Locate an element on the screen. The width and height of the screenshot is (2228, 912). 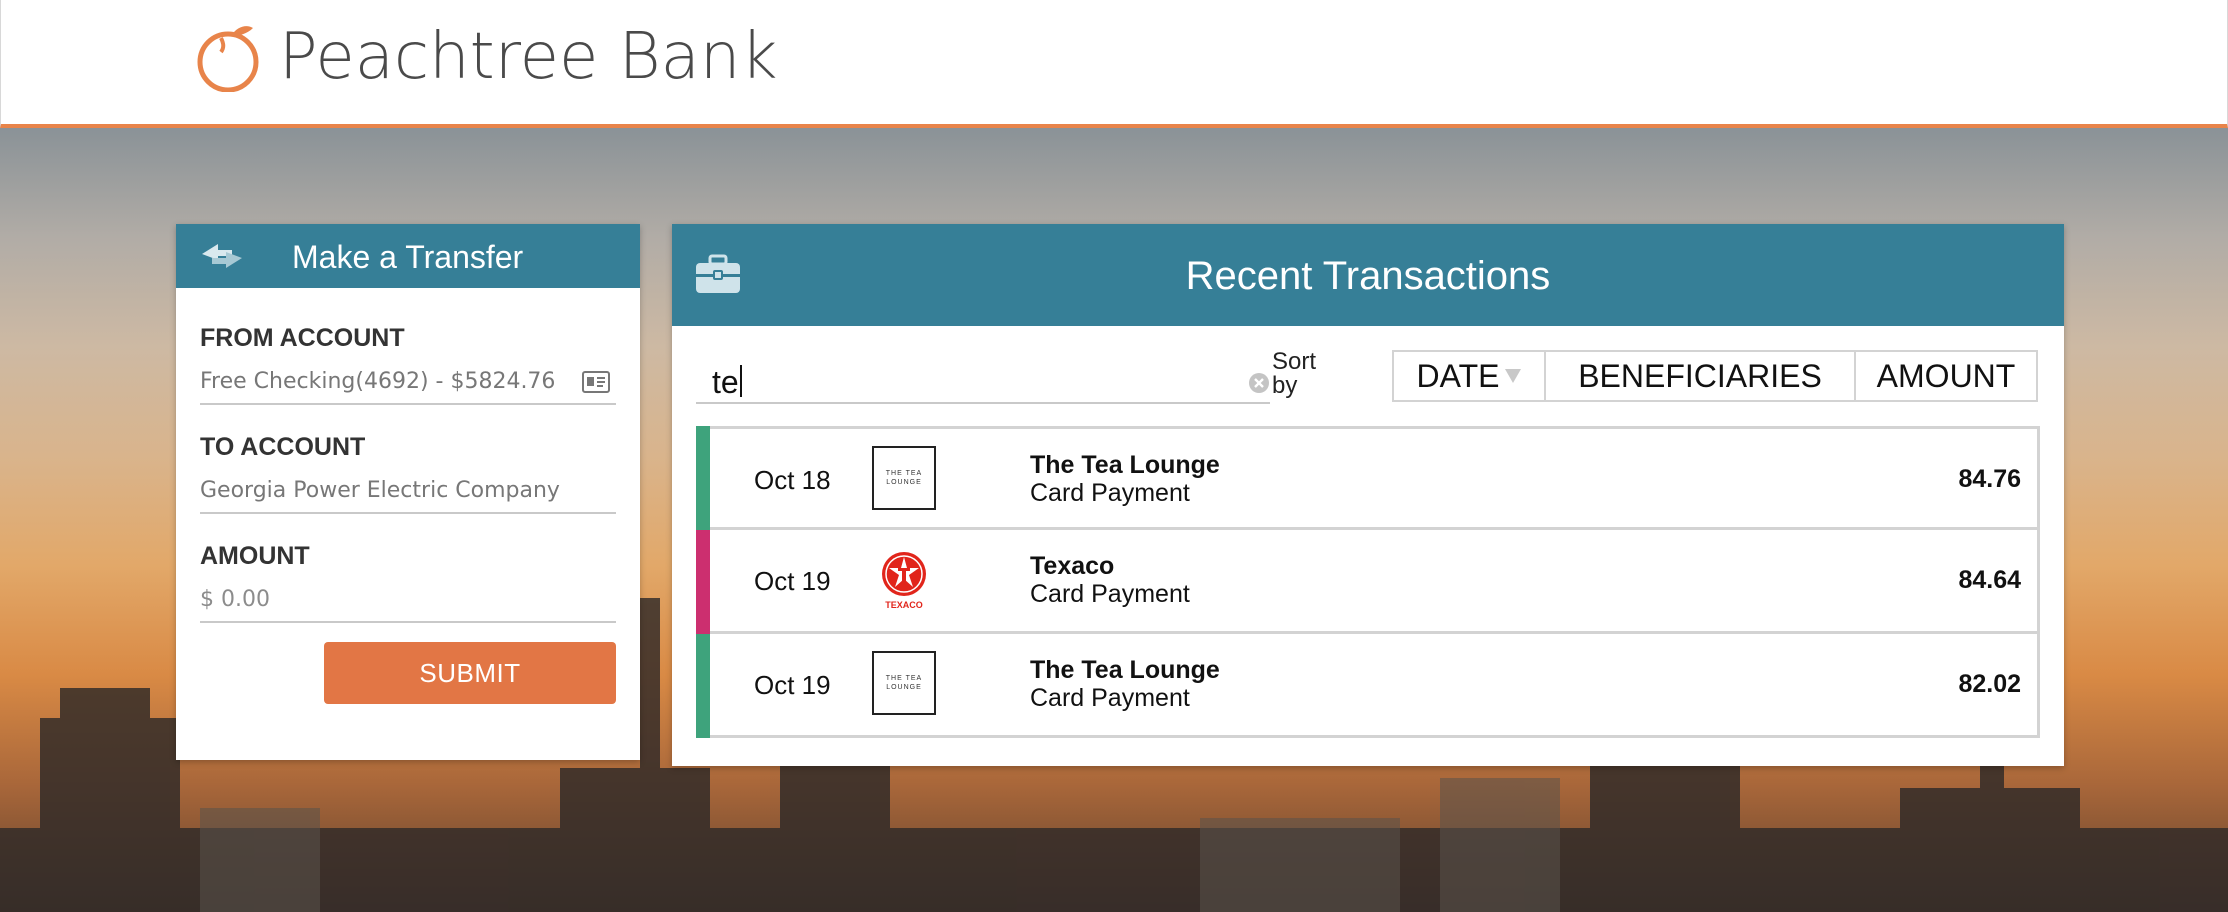
transaction-date: Oct 18 is located at coordinates (792, 480).